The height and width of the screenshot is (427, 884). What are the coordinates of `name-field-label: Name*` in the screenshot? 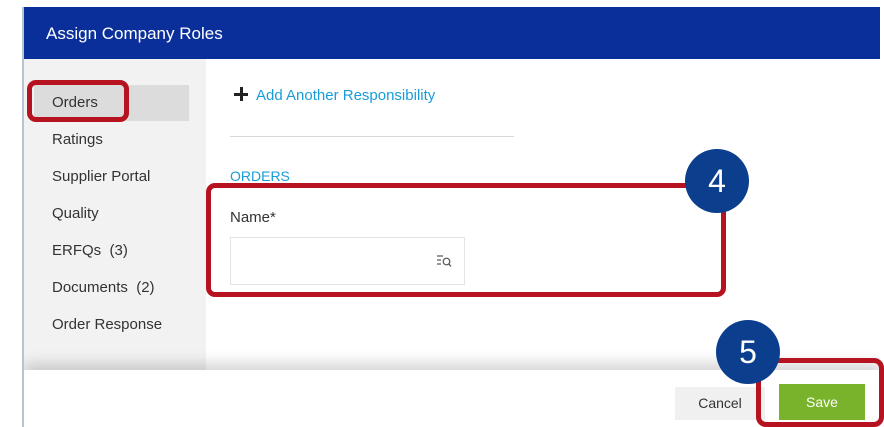 It's located at (253, 217).